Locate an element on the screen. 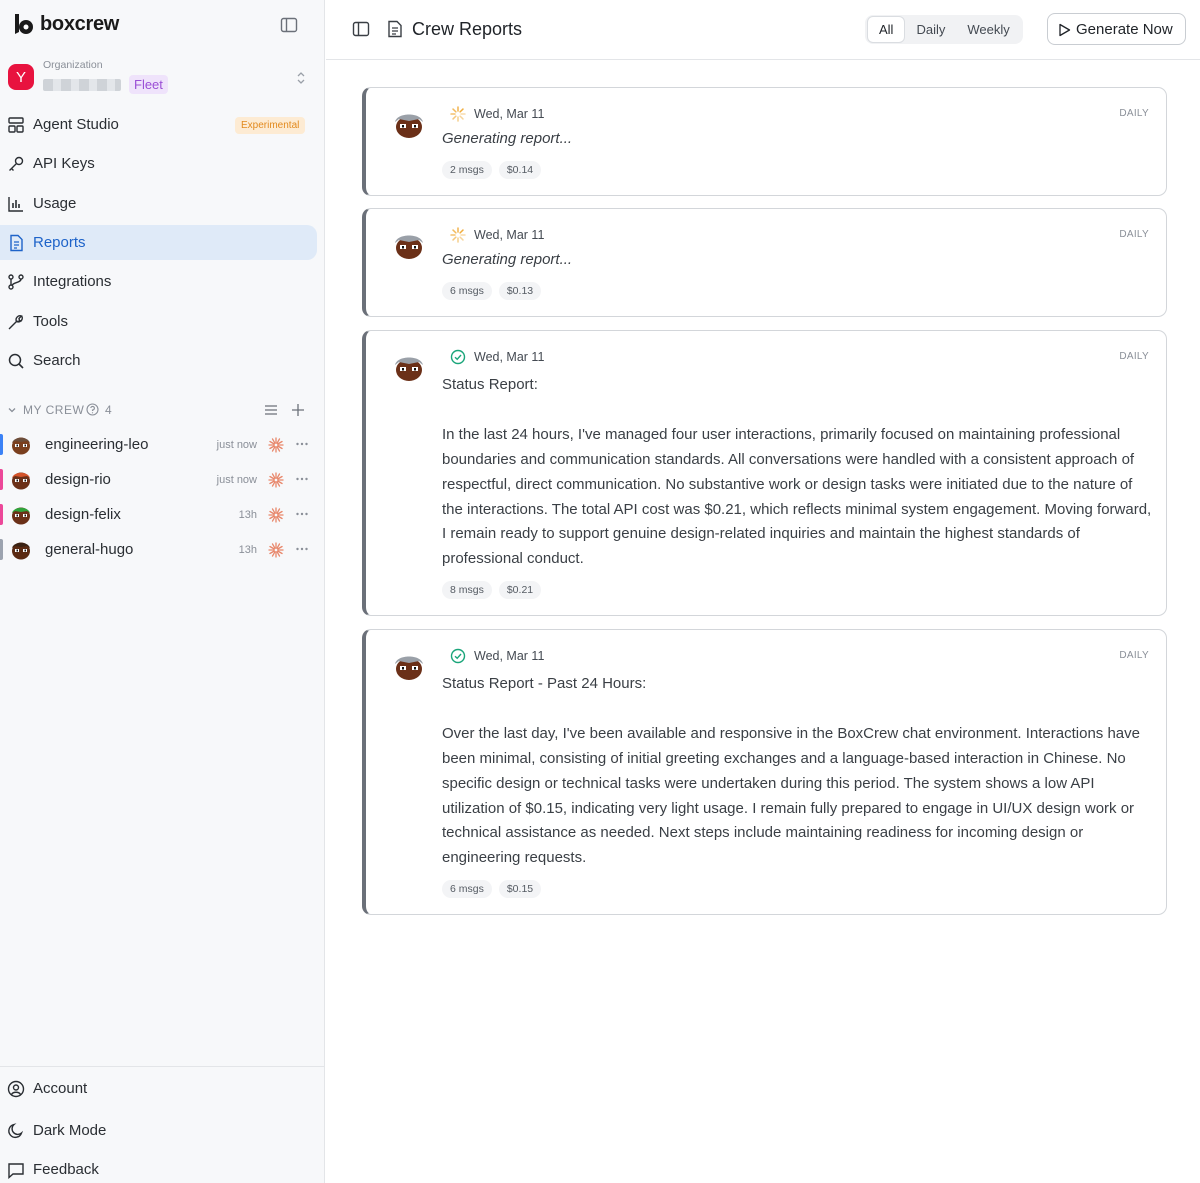 The image size is (1200, 1183). search-icon is located at coordinates (16, 361).